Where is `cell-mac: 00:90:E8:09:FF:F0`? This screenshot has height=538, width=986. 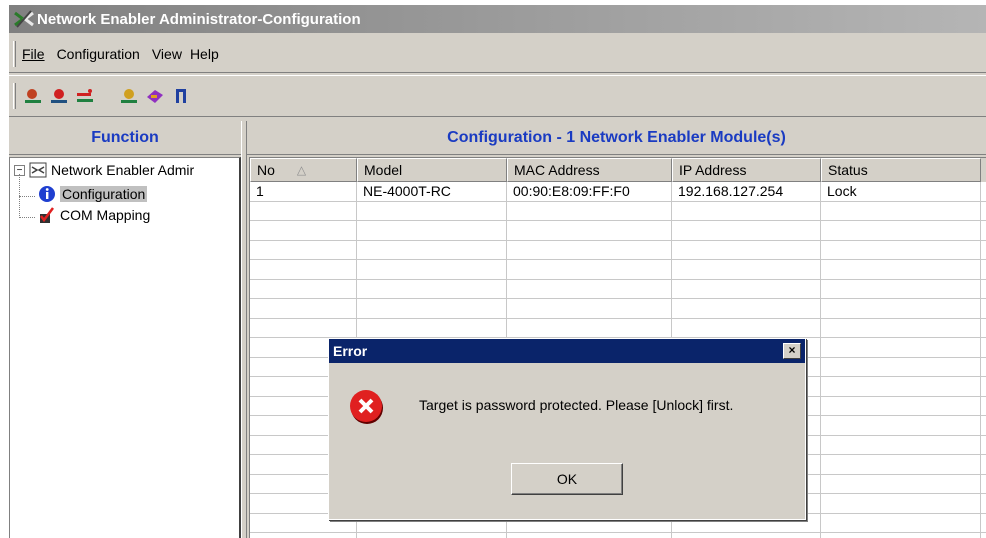 cell-mac: 00:90:E8:09:FF:F0 is located at coordinates (589, 191).